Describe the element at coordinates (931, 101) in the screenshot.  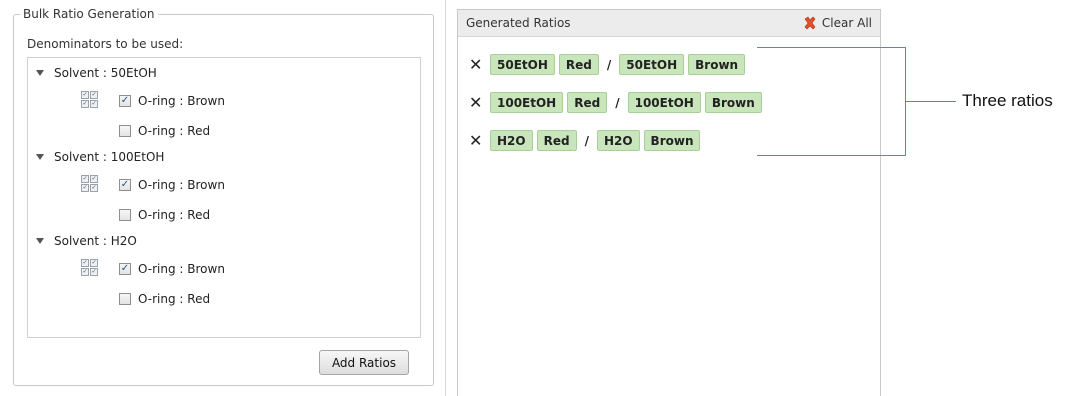
I see `callout-leader-line` at that location.